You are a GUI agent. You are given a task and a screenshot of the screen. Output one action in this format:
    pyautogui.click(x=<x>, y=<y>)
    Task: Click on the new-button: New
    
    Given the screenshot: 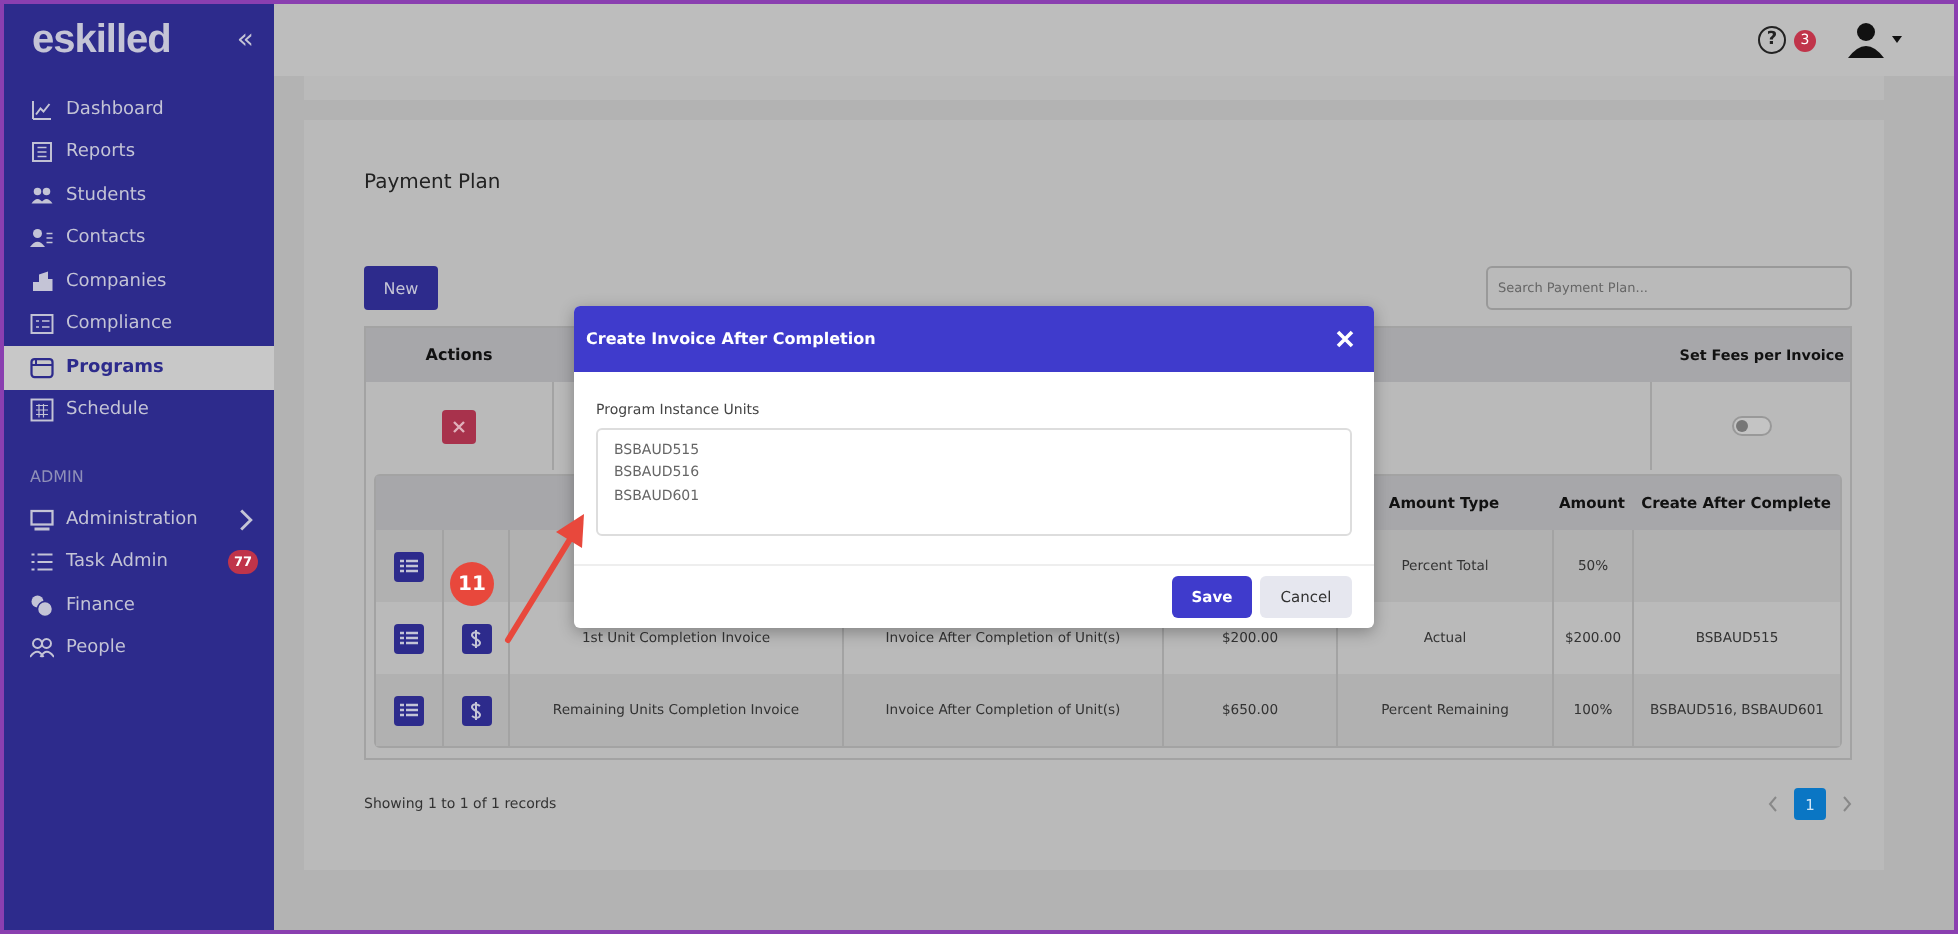 What is the action you would take?
    pyautogui.click(x=401, y=288)
    